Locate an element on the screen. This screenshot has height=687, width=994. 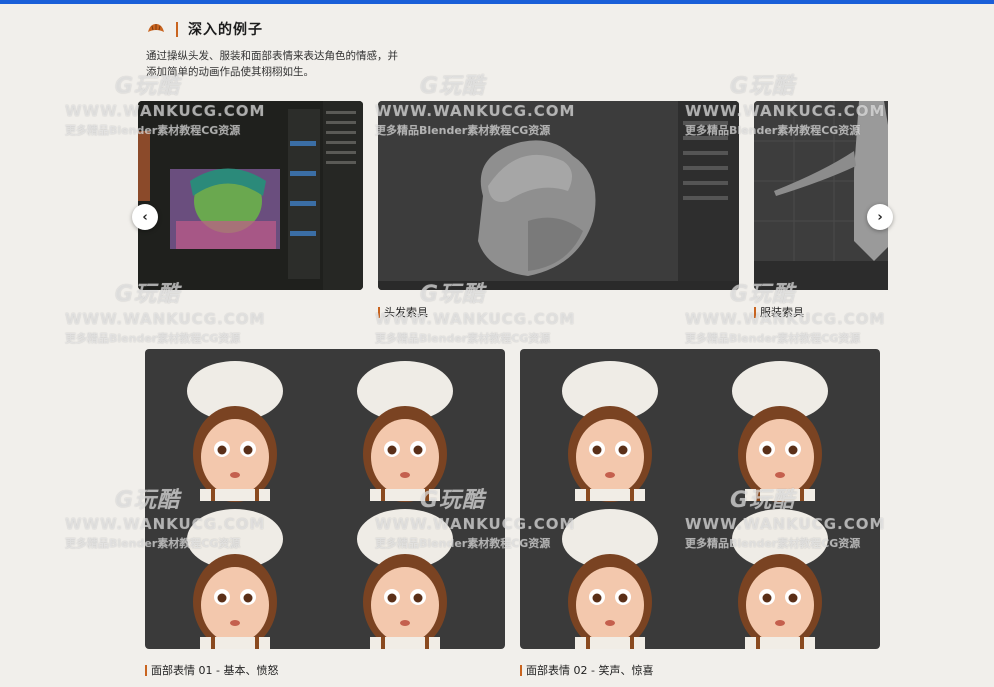
chevron-left-icon: ‹ is located at coordinates (145, 217).